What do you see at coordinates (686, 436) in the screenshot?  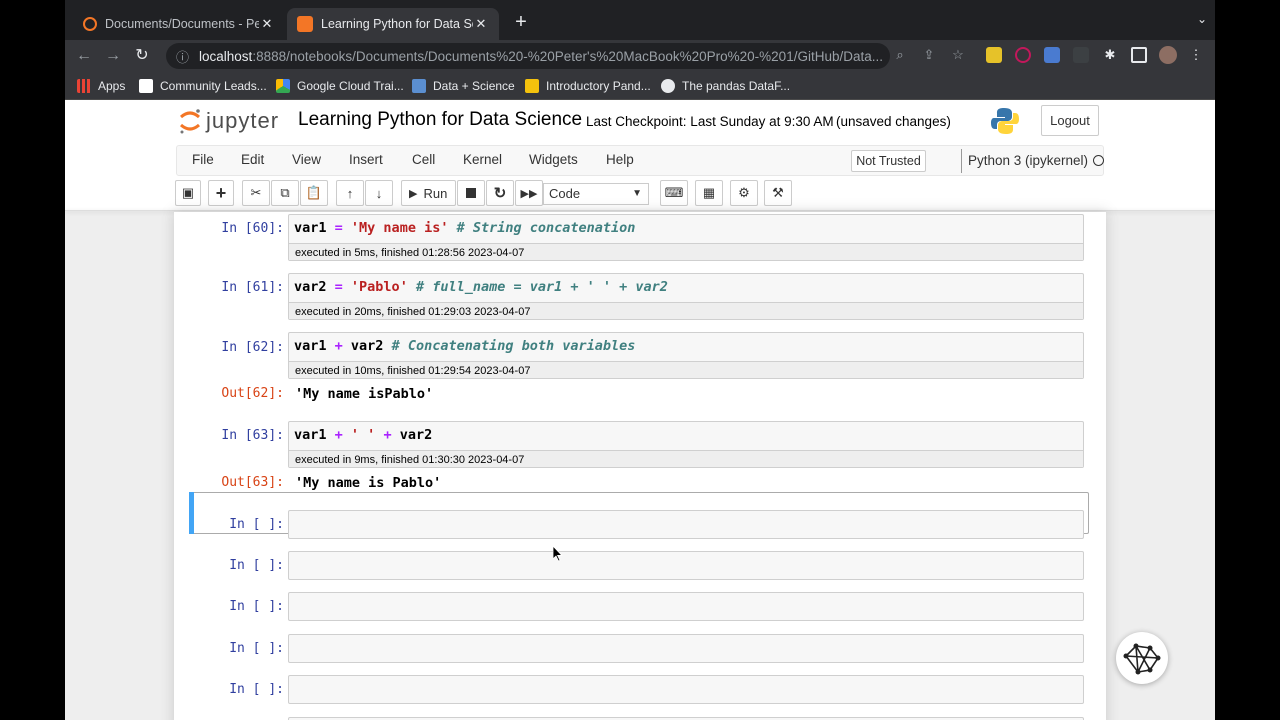 I see `code-input: var1 + ' ' + var2` at bounding box center [686, 436].